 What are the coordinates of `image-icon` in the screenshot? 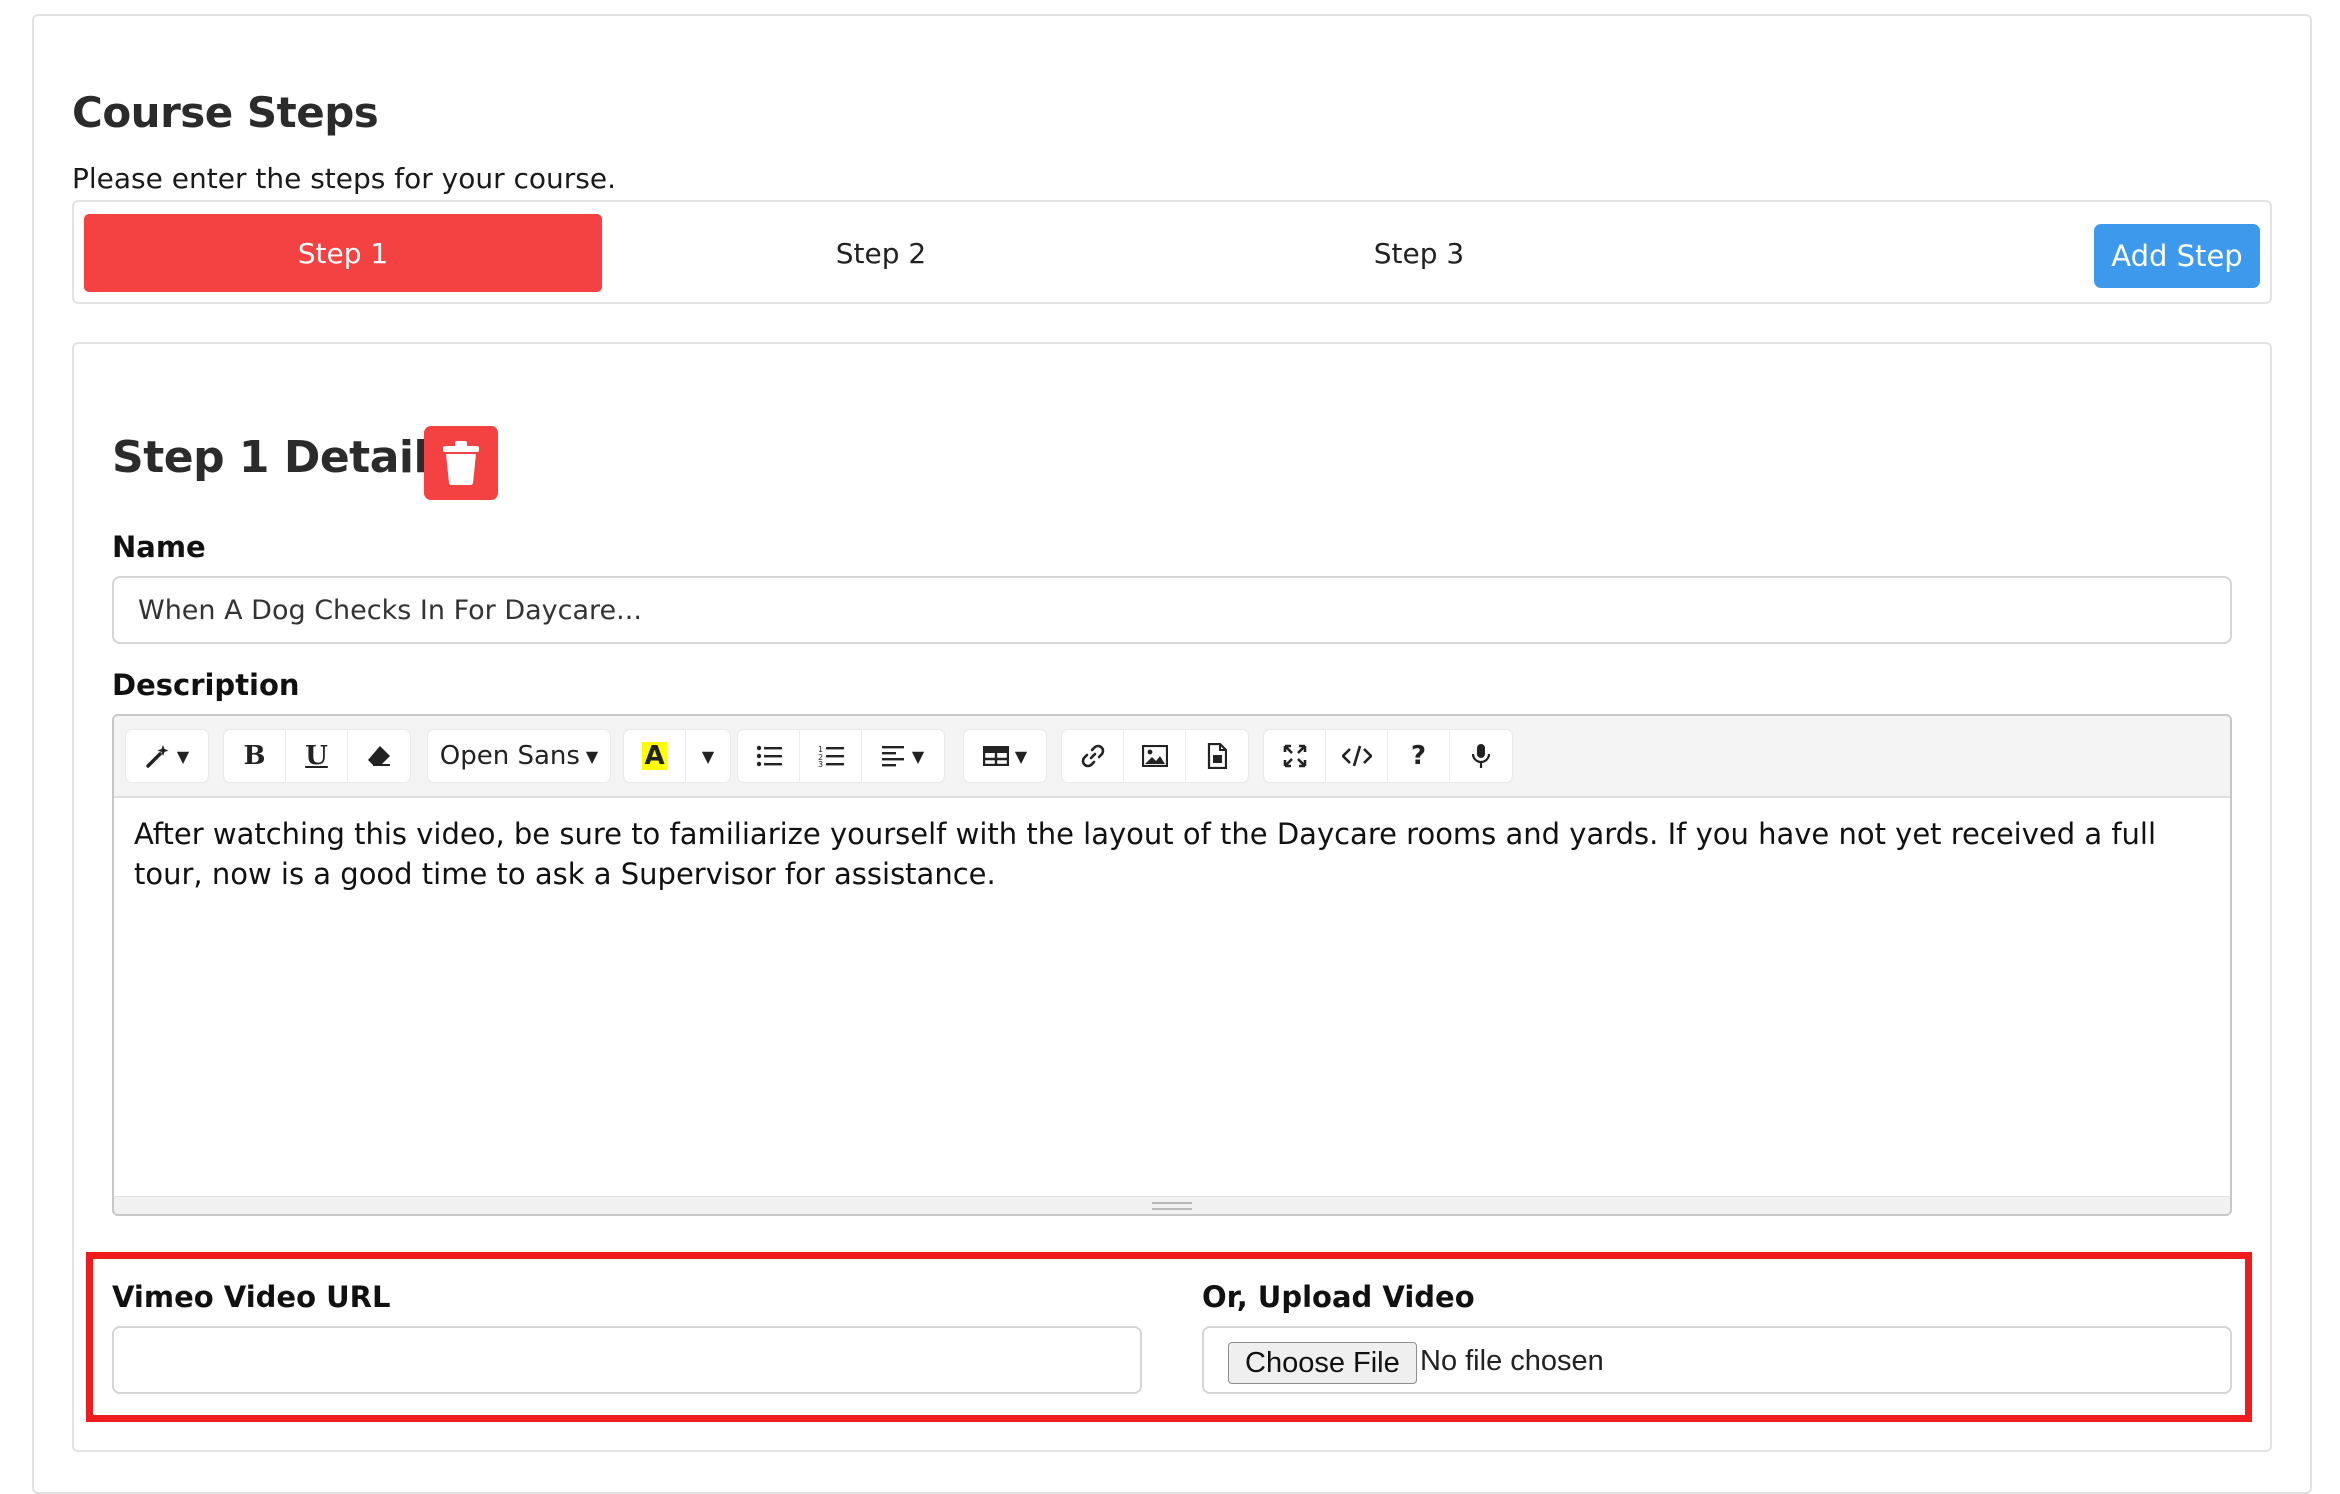 It's located at (1155, 756).